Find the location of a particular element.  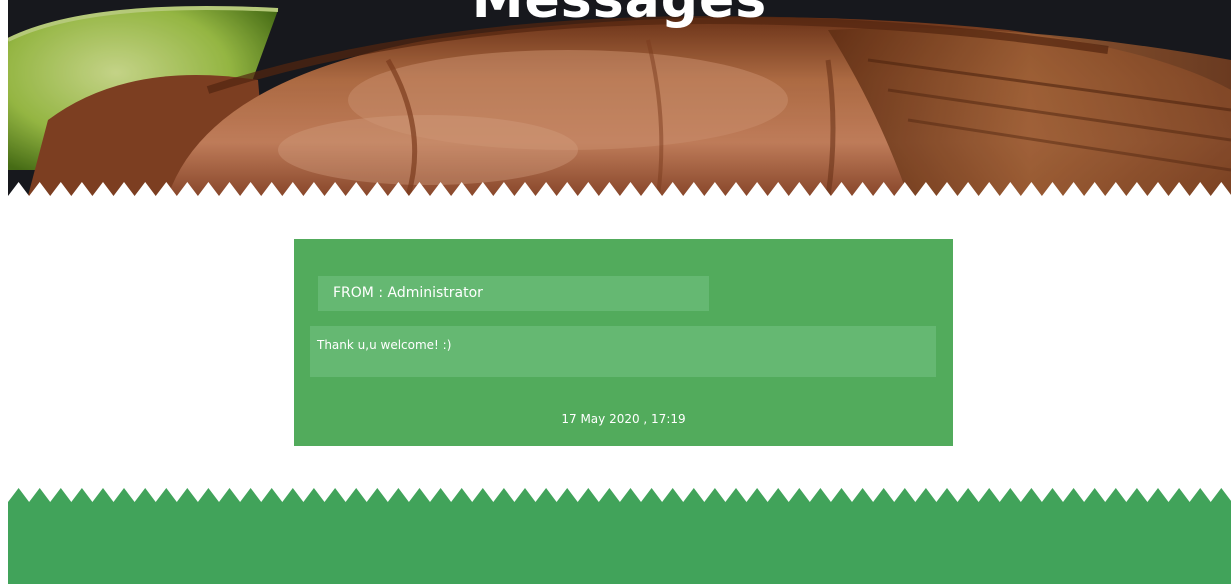

sender-label: FROM : is located at coordinates (358, 293).